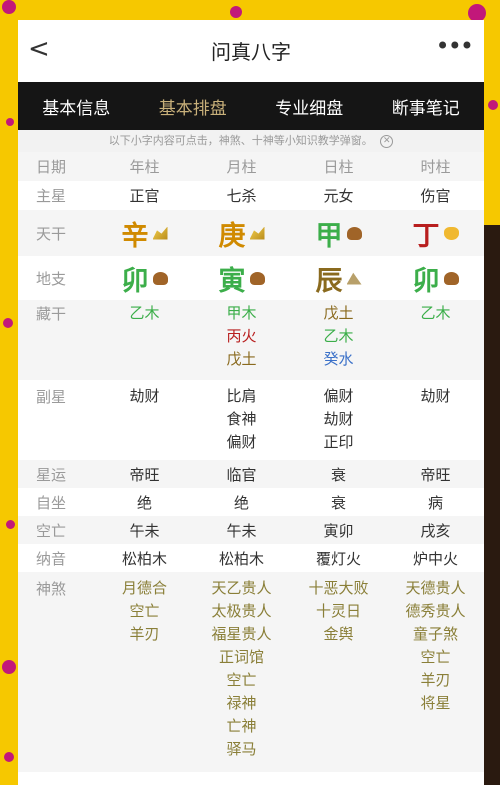  I want to click on close-icon: ✕, so click(387, 141).